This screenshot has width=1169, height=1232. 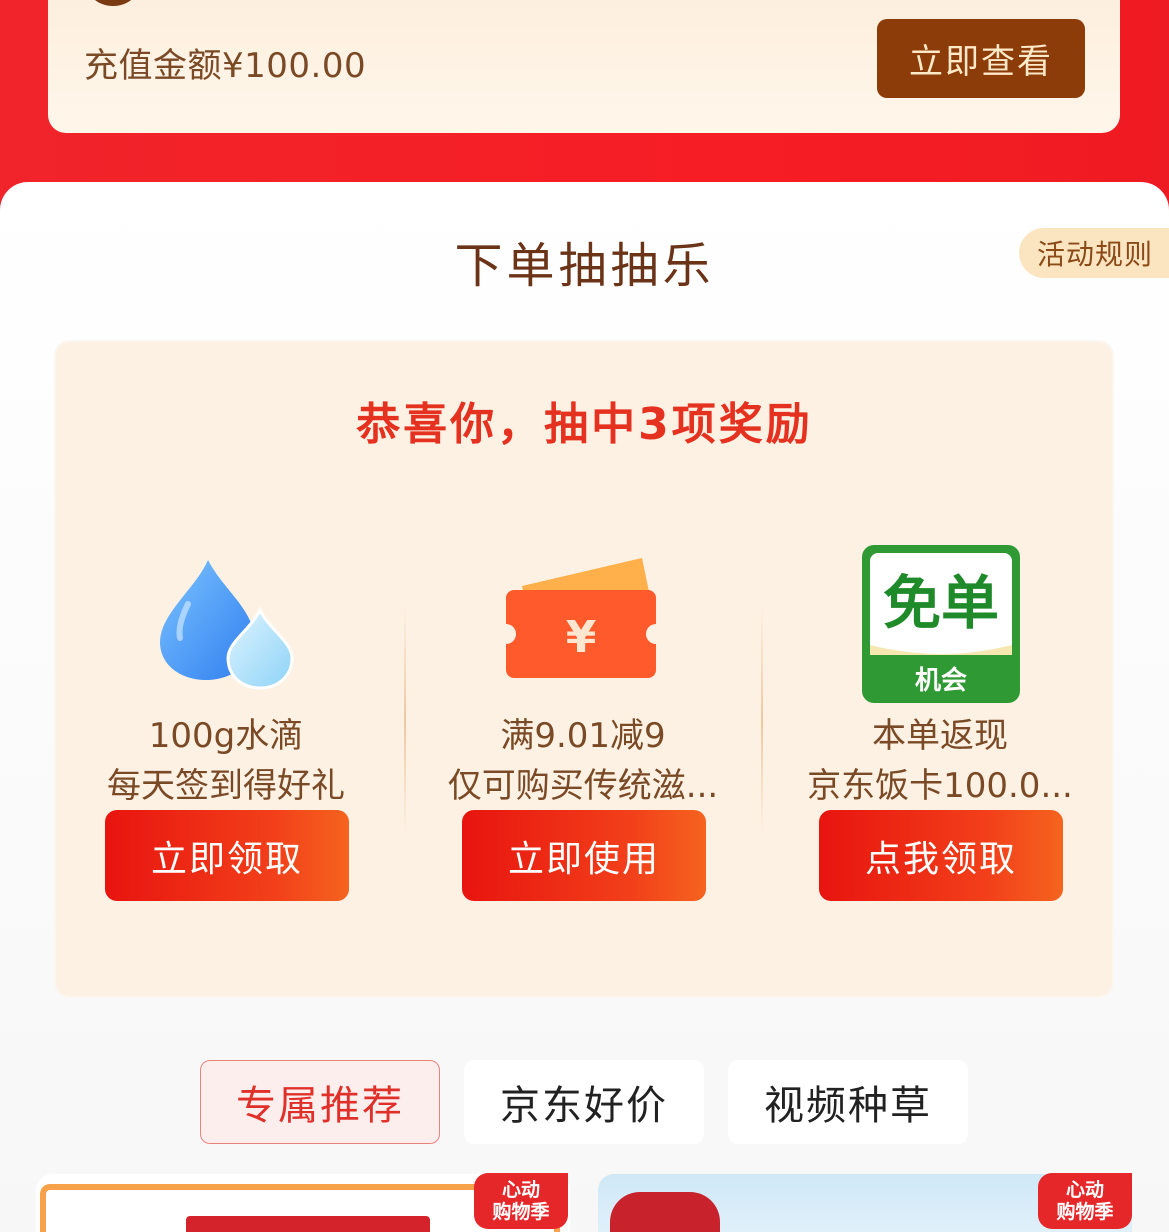 I want to click on tab-video-grass: 视频种草, so click(x=848, y=1102).